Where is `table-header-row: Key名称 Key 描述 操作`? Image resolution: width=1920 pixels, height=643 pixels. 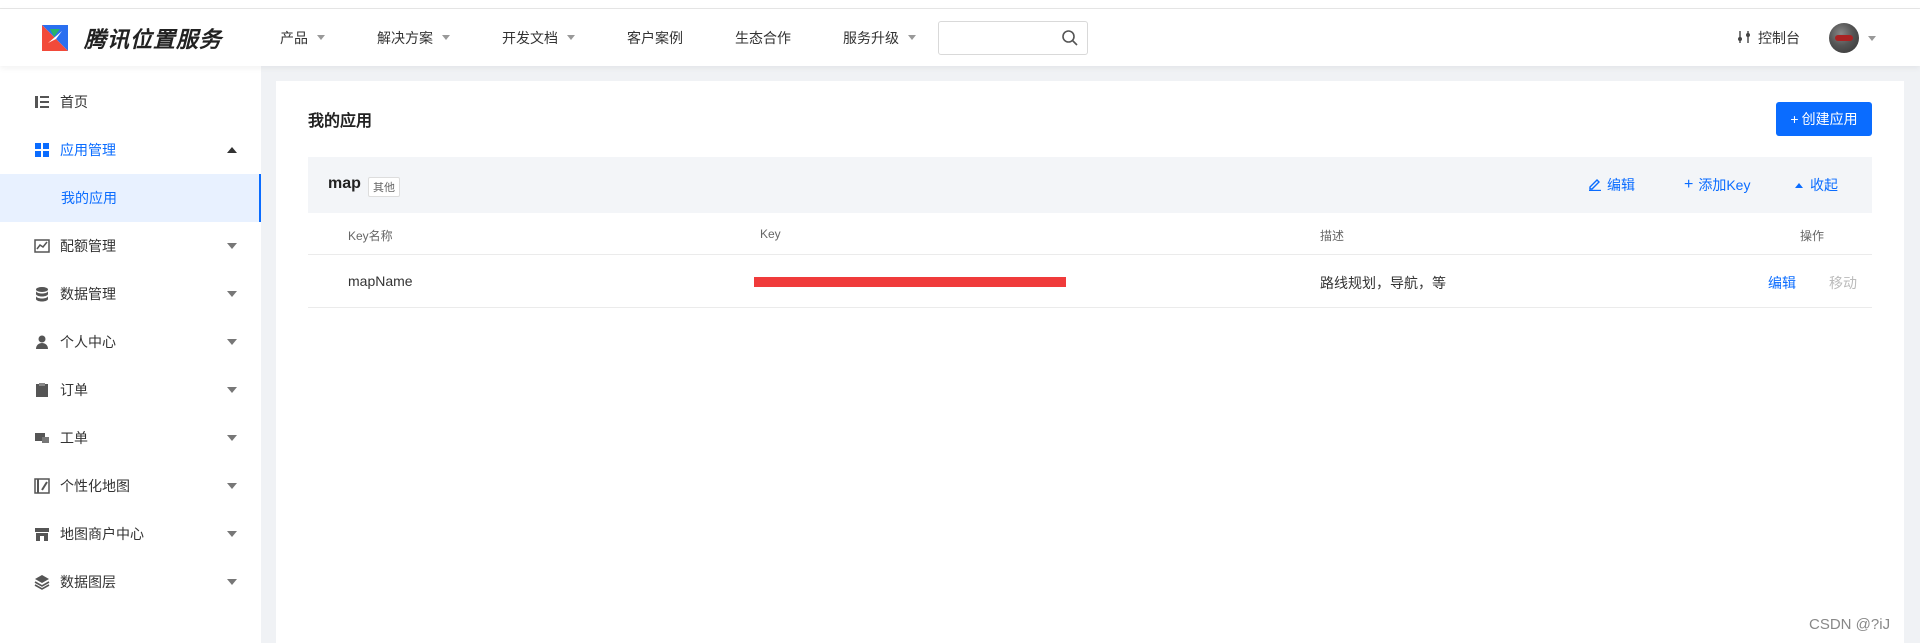
table-header-row: Key名称 Key 描述 操作 is located at coordinates (1090, 234).